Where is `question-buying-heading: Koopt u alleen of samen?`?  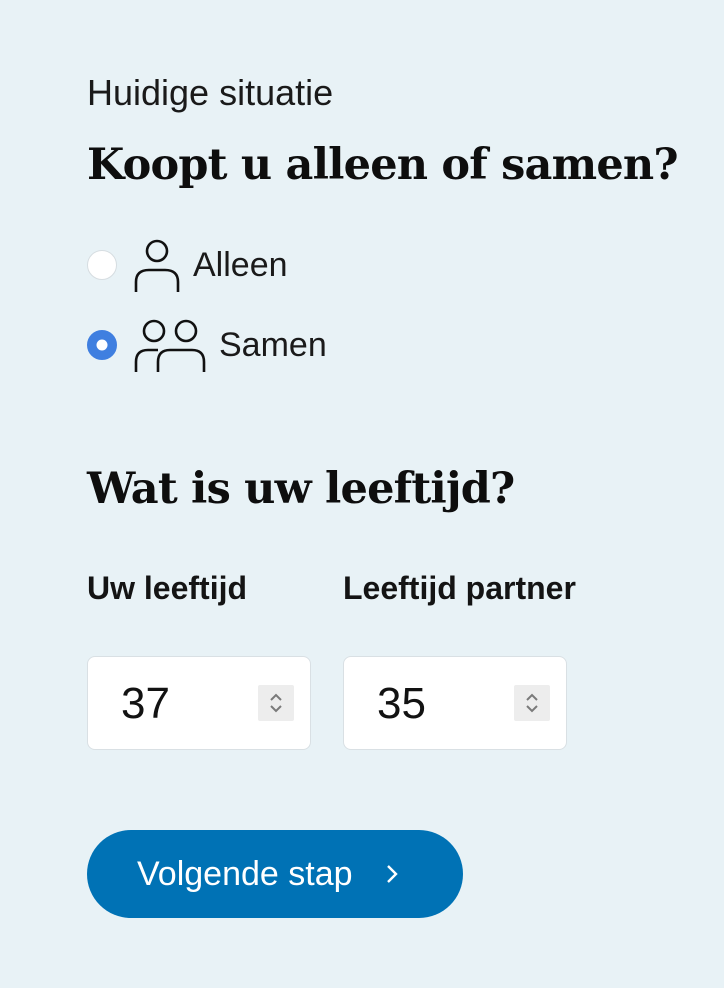
question-buying-heading: Koopt u alleen of samen? is located at coordinates (383, 165).